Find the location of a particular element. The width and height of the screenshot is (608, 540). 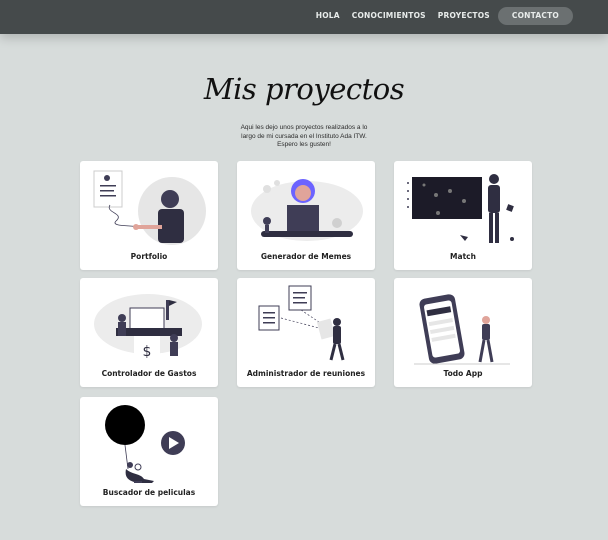

project-title: Controlador de Gastos is located at coordinates (149, 373).